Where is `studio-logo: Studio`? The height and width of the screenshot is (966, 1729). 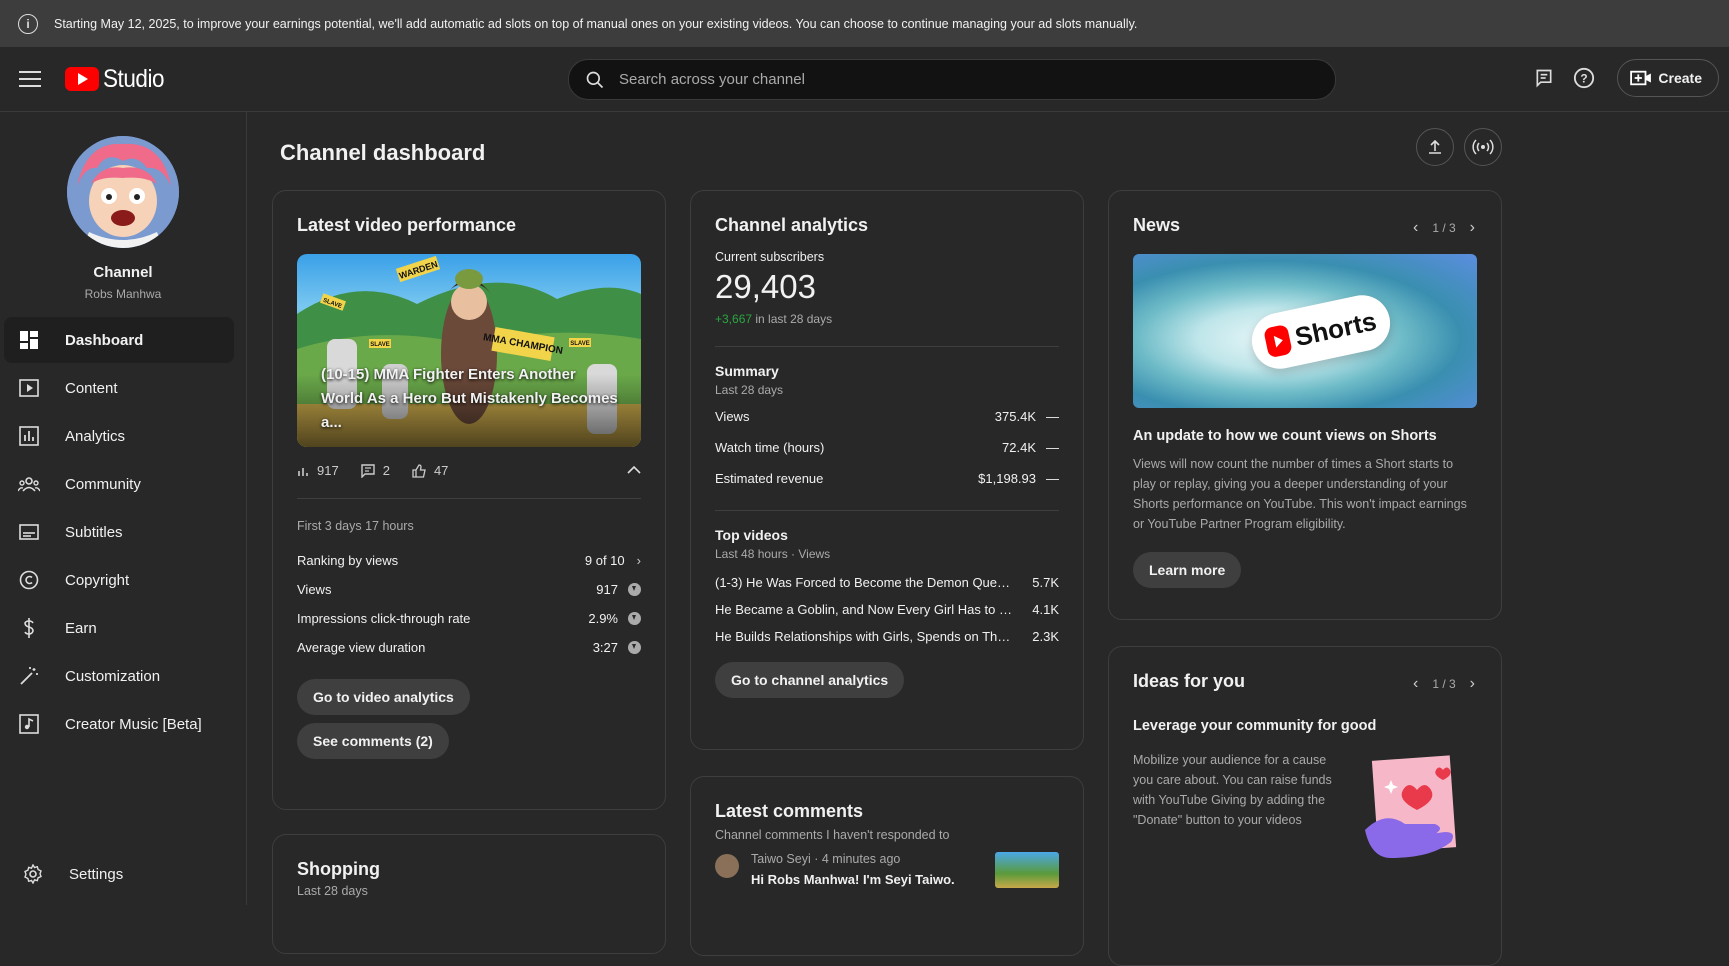
studio-logo: Studio is located at coordinates (118, 79).